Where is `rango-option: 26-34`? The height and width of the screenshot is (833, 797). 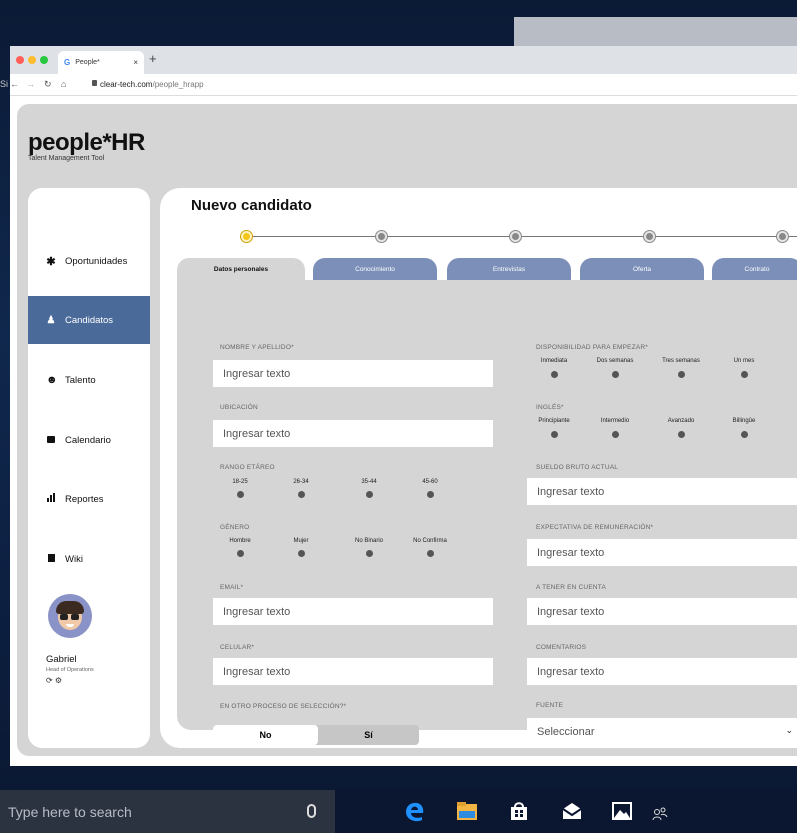 rango-option: 26-34 is located at coordinates (301, 482).